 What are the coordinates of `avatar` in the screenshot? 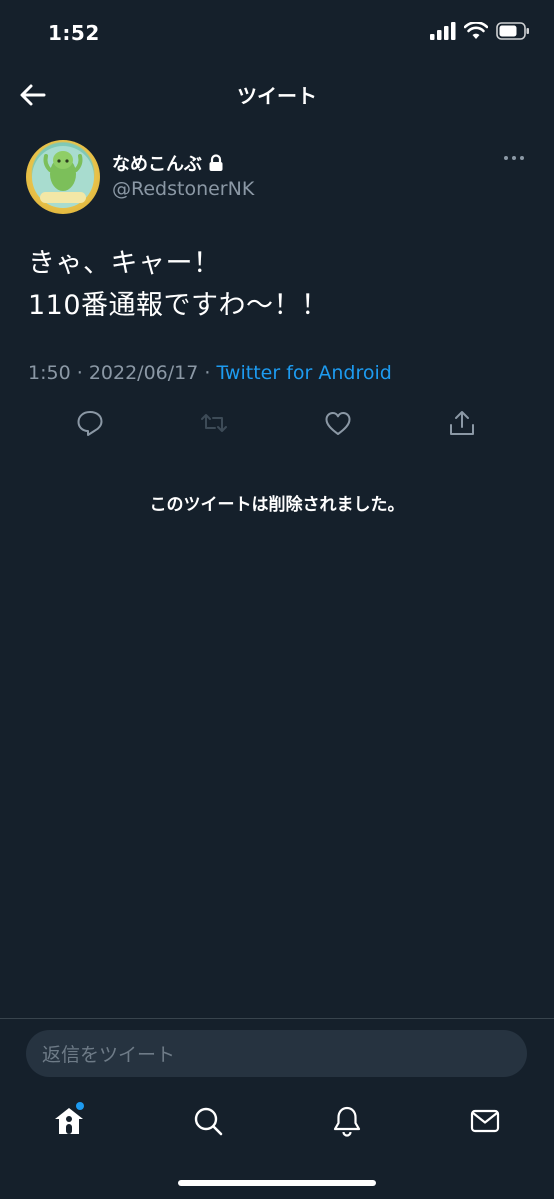 It's located at (63, 177).